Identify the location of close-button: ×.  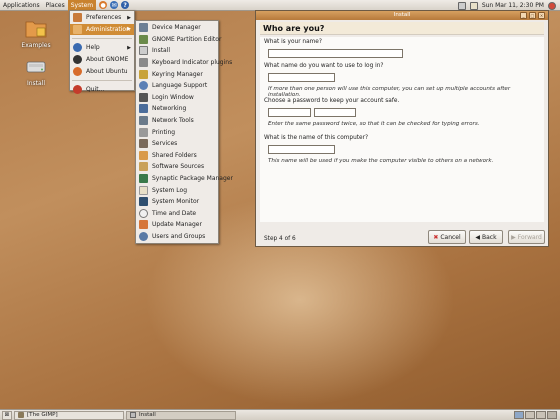
(541, 15).